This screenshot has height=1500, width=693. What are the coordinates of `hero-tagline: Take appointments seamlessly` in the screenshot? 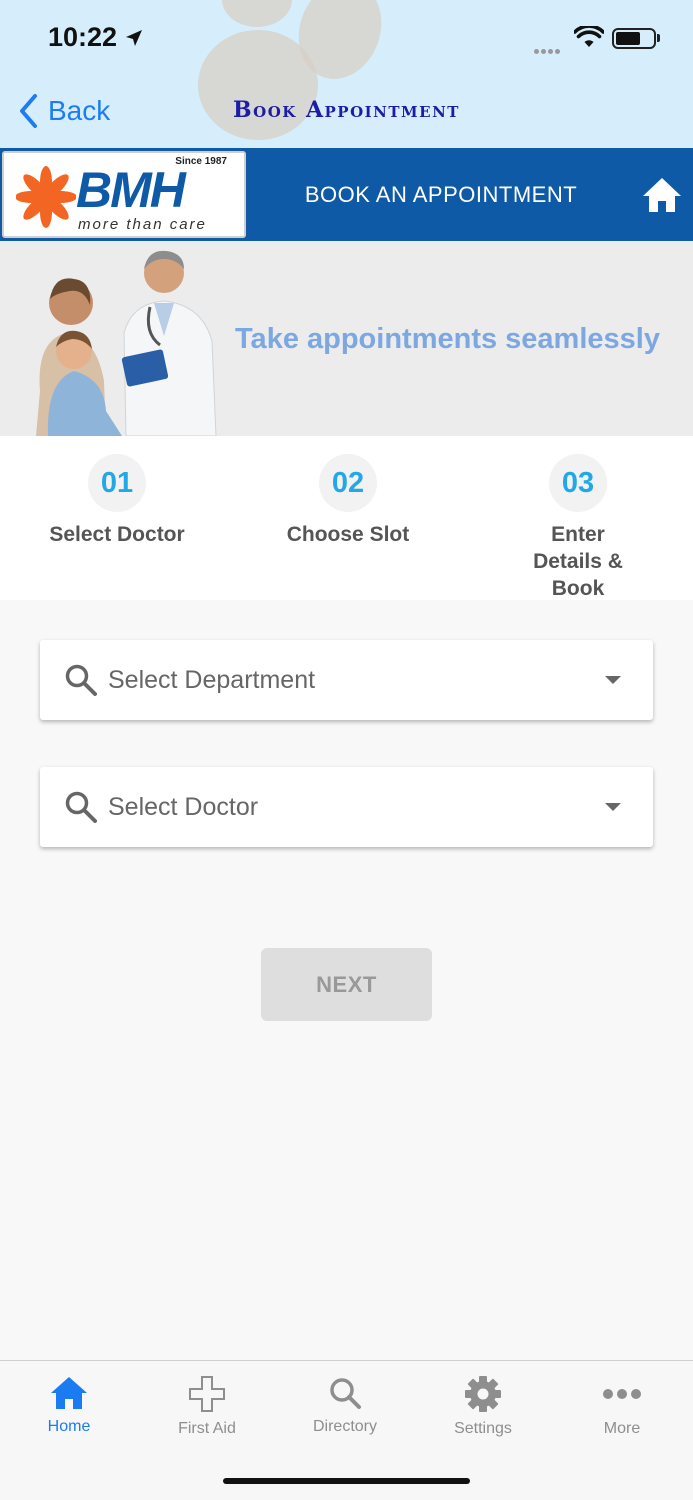 It's located at (447, 339).